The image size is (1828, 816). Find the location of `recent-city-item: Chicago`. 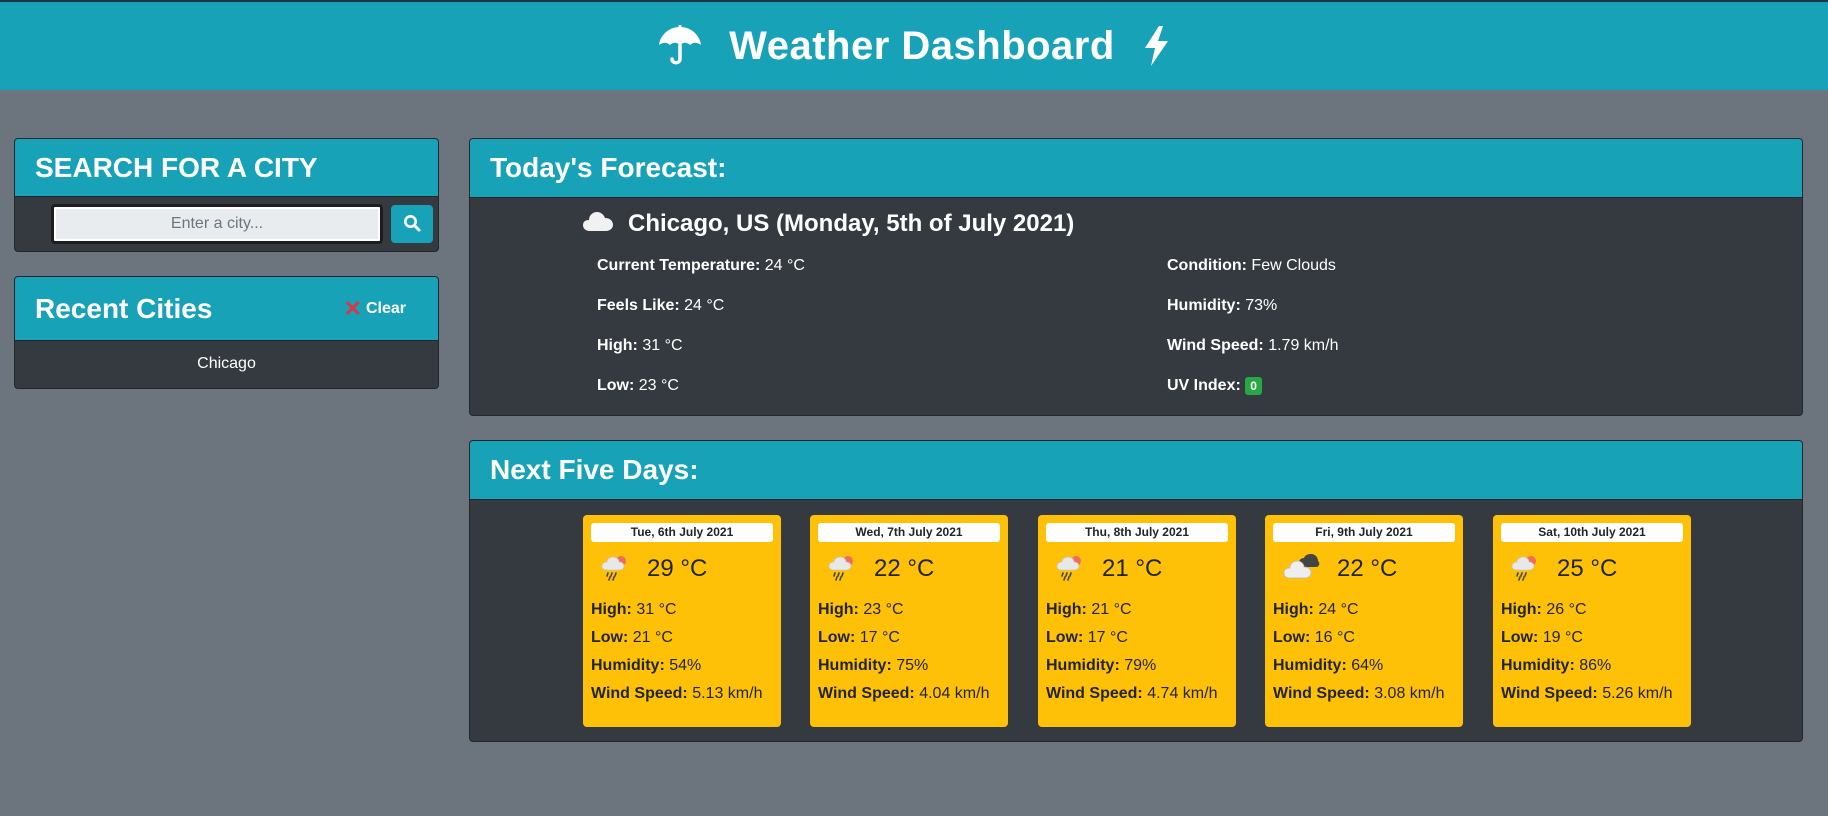

recent-city-item: Chicago is located at coordinates (226, 357).